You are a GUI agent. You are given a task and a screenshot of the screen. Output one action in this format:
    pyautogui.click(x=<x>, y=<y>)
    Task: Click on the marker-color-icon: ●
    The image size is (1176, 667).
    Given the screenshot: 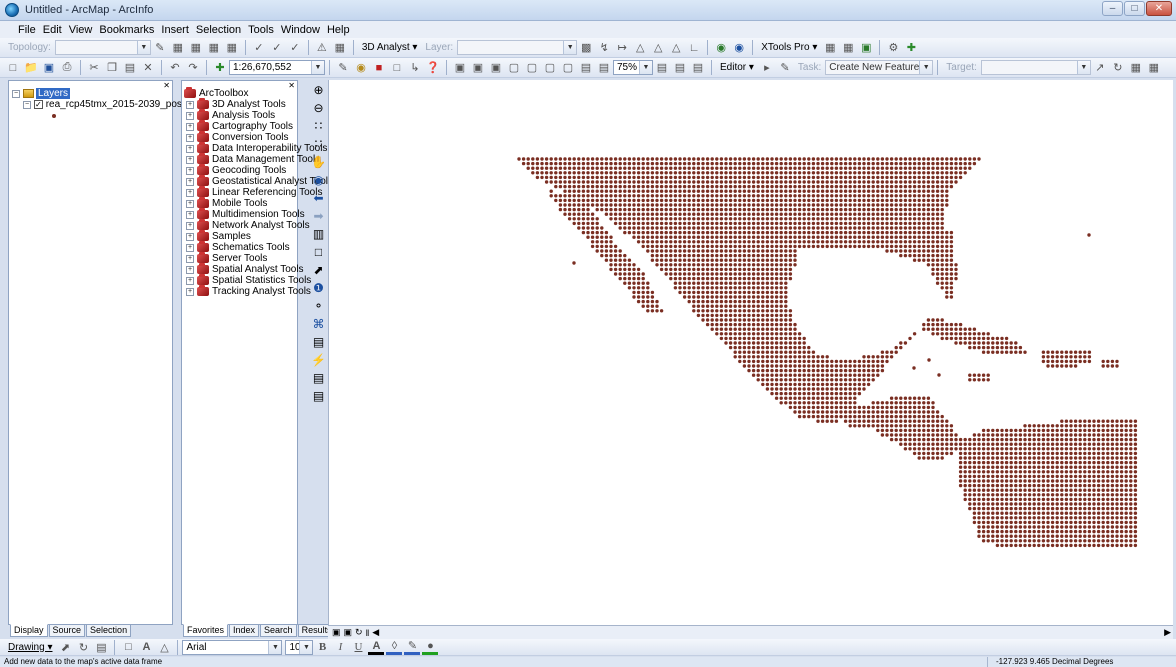 What is the action you would take?
    pyautogui.click(x=430, y=647)
    